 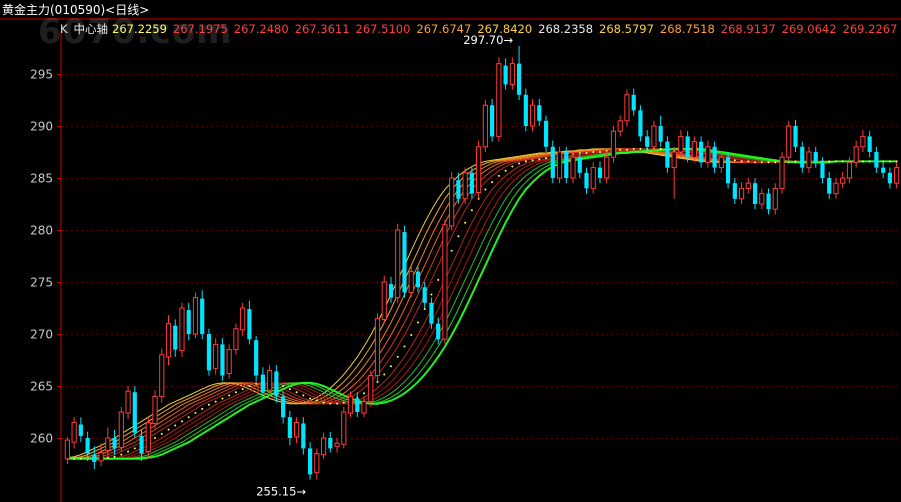 What do you see at coordinates (76, 10) in the screenshot?
I see `chart-title: 黄金主力(010590)<日线>` at bounding box center [76, 10].